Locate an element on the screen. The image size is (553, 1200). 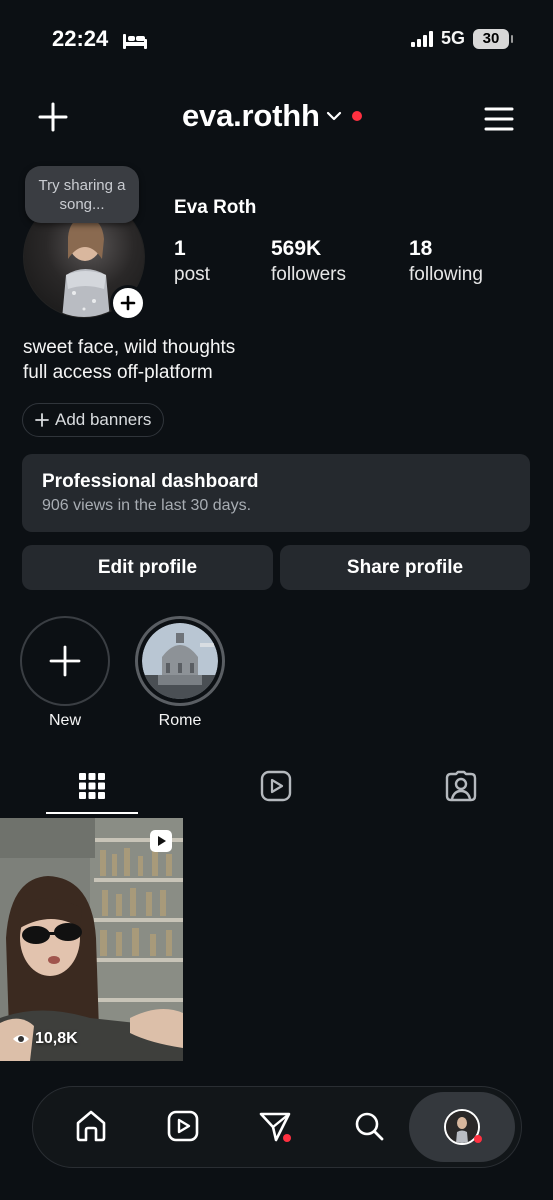
nav-search is located at coordinates (369, 1126).